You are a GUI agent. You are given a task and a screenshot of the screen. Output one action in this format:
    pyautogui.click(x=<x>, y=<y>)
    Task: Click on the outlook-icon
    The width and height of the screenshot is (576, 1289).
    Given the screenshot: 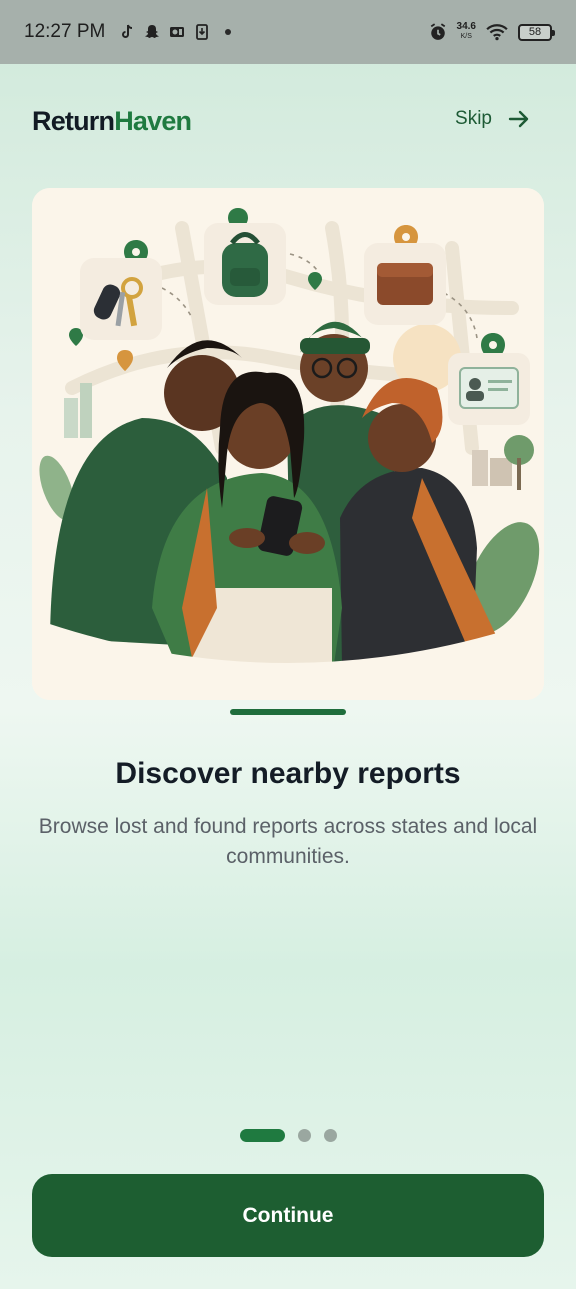 What is the action you would take?
    pyautogui.click(x=177, y=32)
    